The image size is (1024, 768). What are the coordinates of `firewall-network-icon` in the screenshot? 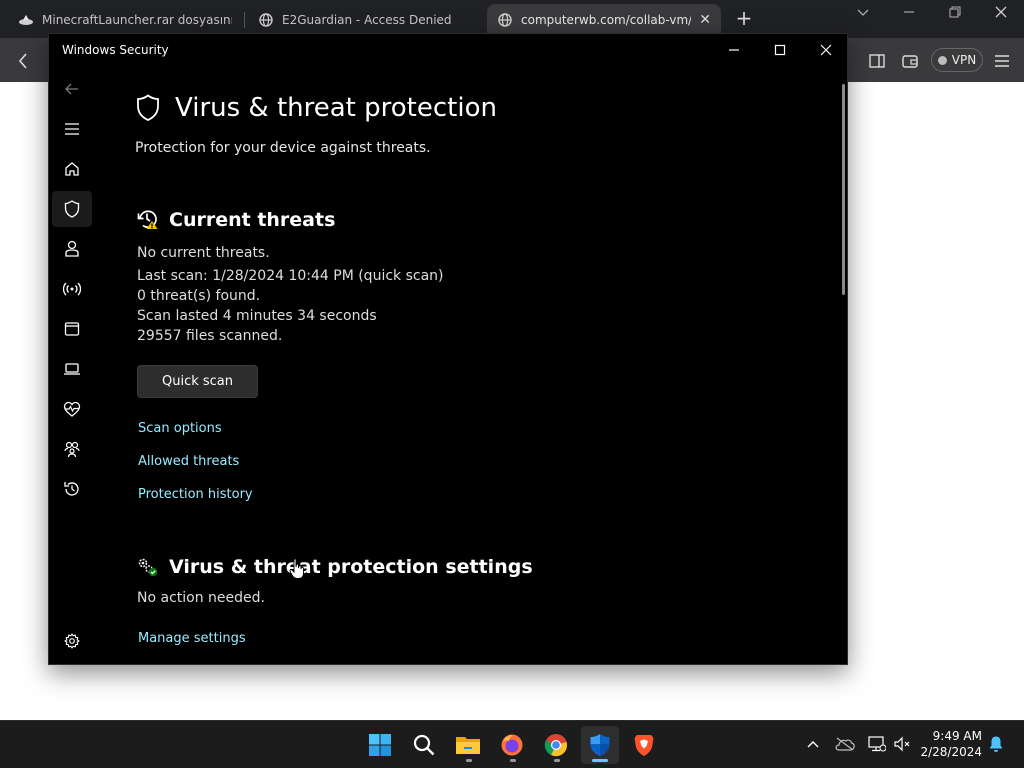 It's located at (72, 289).